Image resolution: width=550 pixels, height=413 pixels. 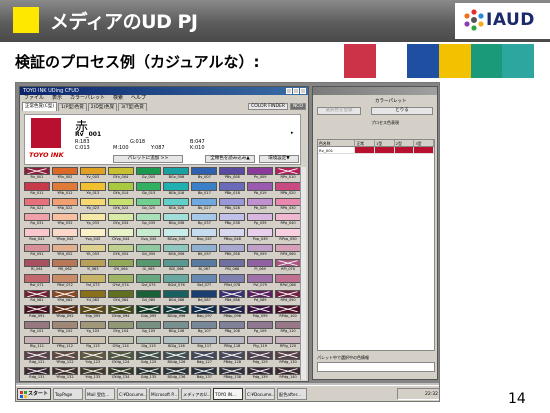 What do you see at coordinates (260, 373) in the screenshot?
I see `color-cell: Pdg_139` at bounding box center [260, 373].